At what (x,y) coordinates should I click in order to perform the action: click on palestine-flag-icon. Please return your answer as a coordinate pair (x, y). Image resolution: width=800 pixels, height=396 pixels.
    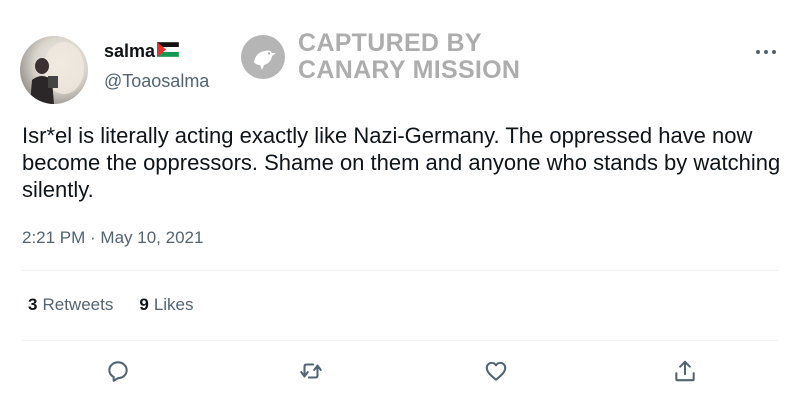
    Looking at the image, I should click on (168, 51).